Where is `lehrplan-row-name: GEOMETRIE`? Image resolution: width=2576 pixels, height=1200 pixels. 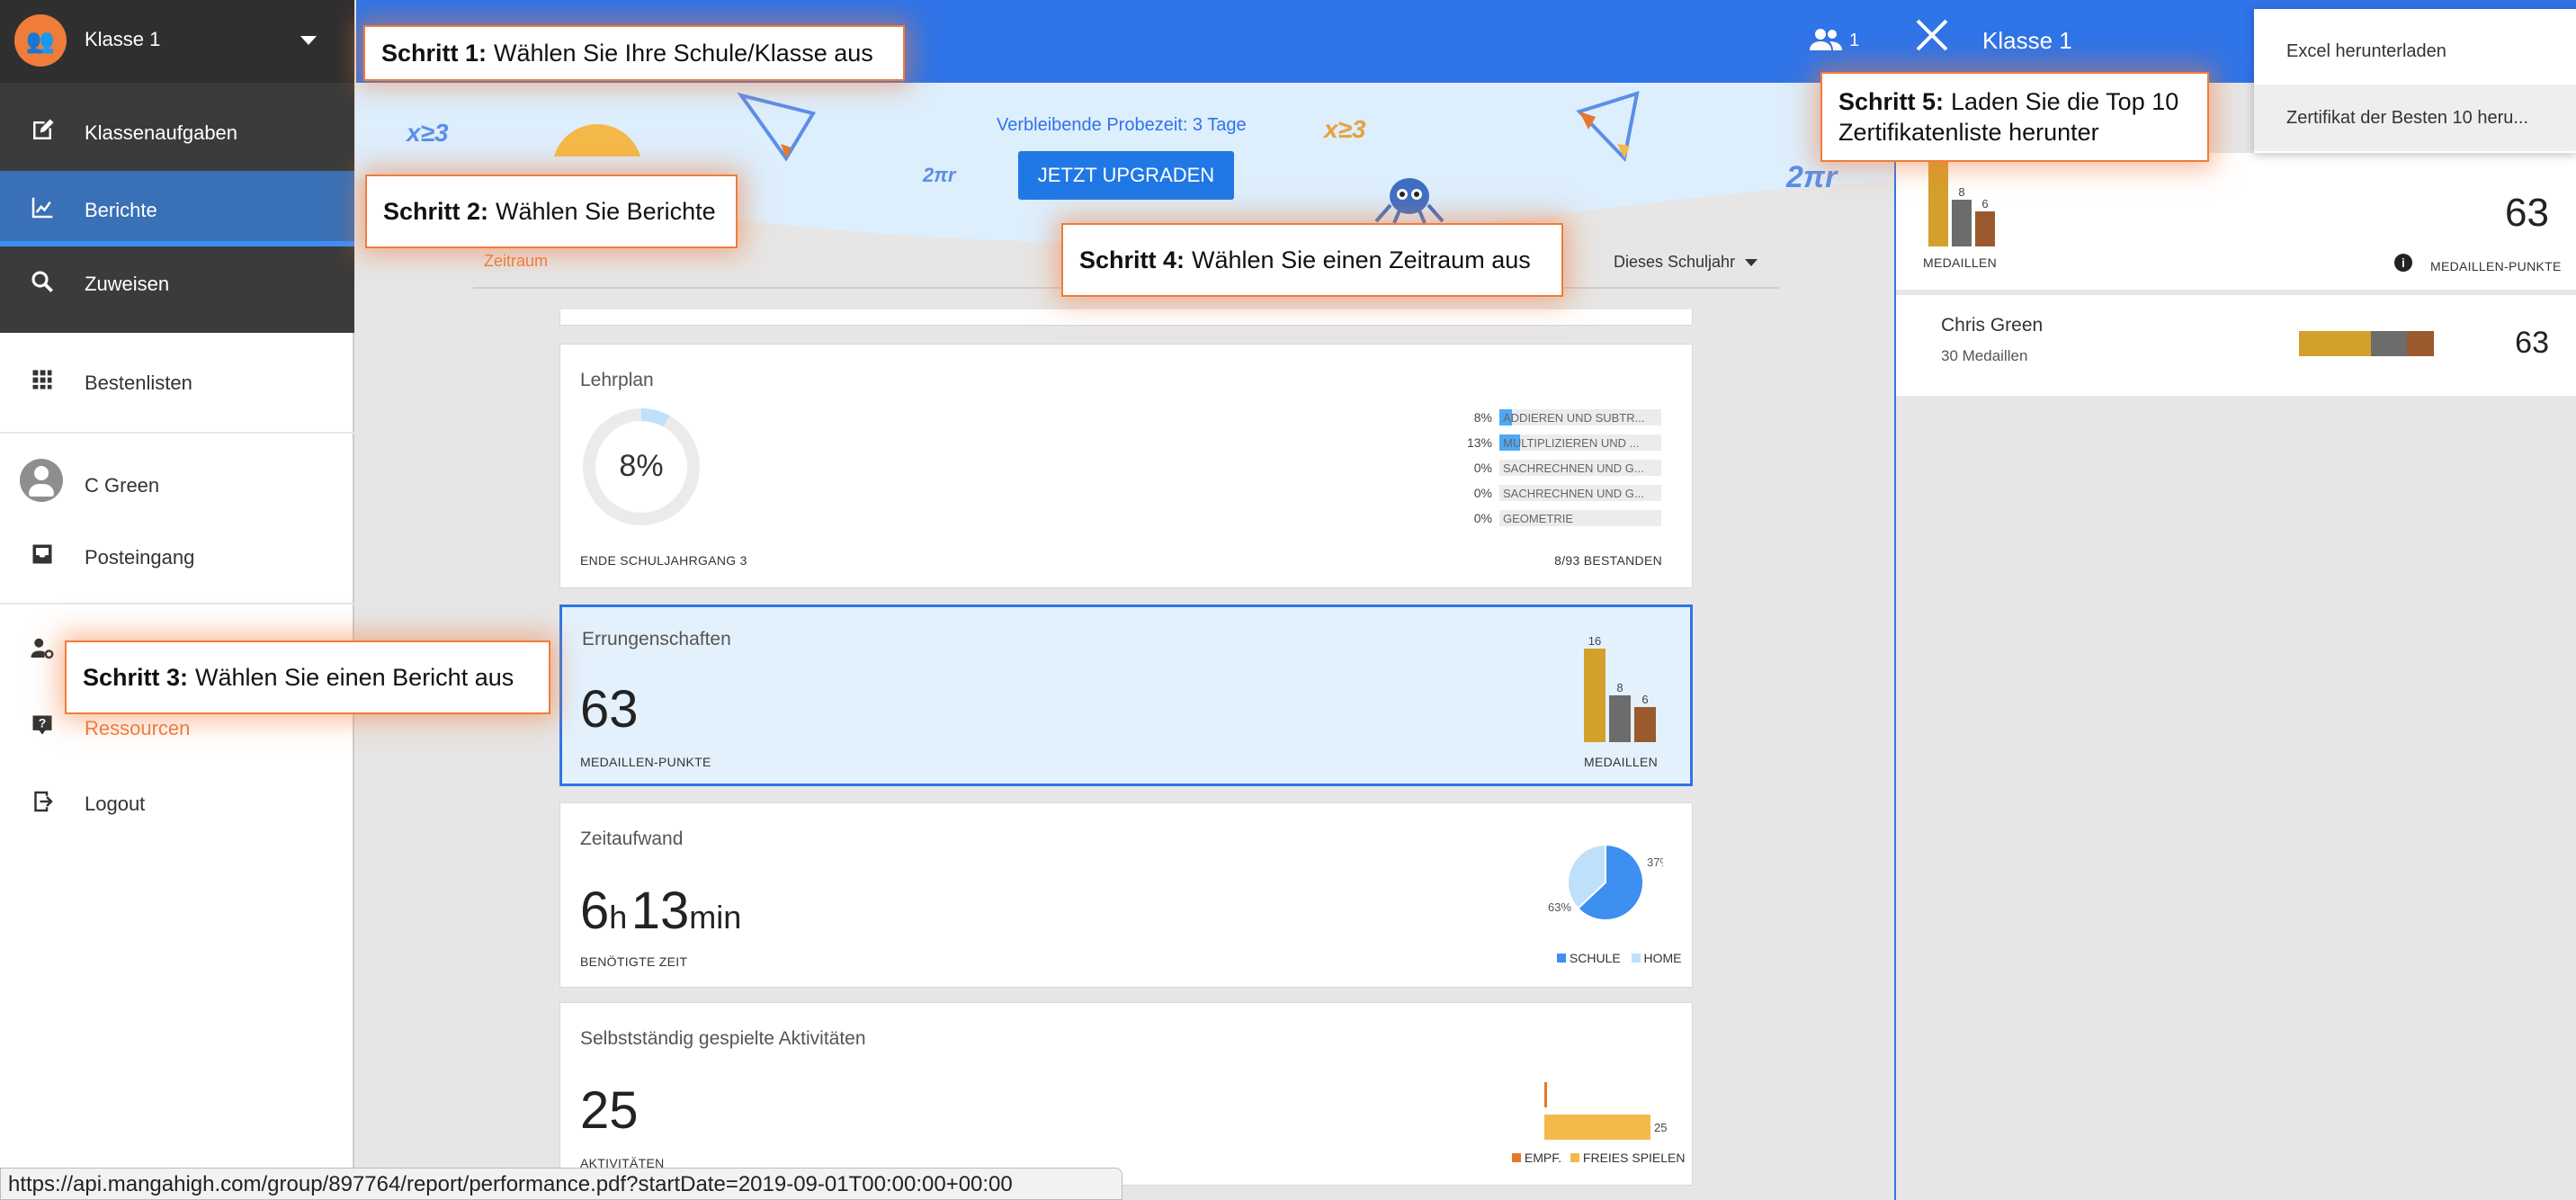 lehrplan-row-name: GEOMETRIE is located at coordinates (1538, 518).